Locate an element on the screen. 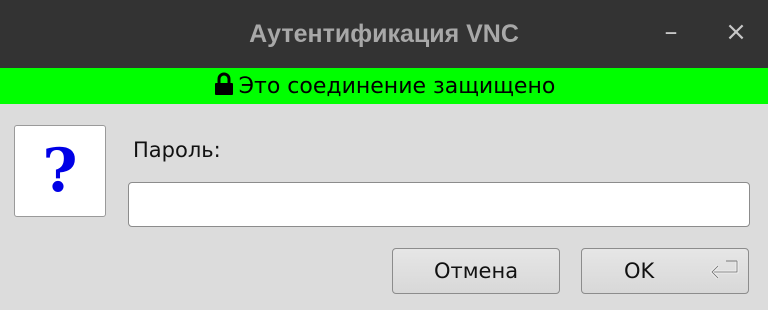 The height and width of the screenshot is (310, 768). question-mark: ? is located at coordinates (60, 171).